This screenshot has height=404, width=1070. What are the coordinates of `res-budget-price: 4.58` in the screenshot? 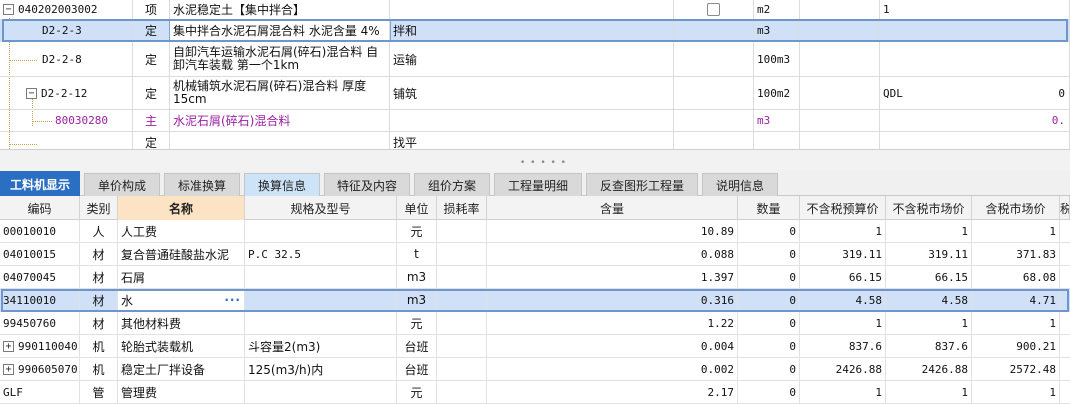 It's located at (843, 300).